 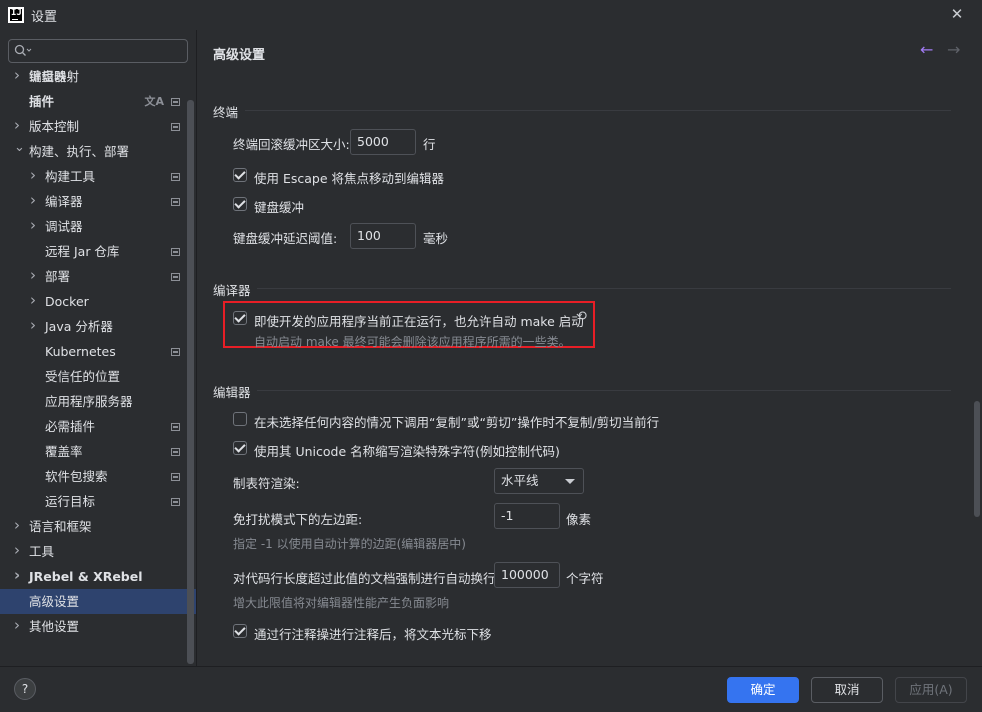 What do you see at coordinates (349, 544) in the screenshot?
I see `distraction-margin-hint: 指定 -1 以使用自动计算的边距(编辑器居中)` at bounding box center [349, 544].